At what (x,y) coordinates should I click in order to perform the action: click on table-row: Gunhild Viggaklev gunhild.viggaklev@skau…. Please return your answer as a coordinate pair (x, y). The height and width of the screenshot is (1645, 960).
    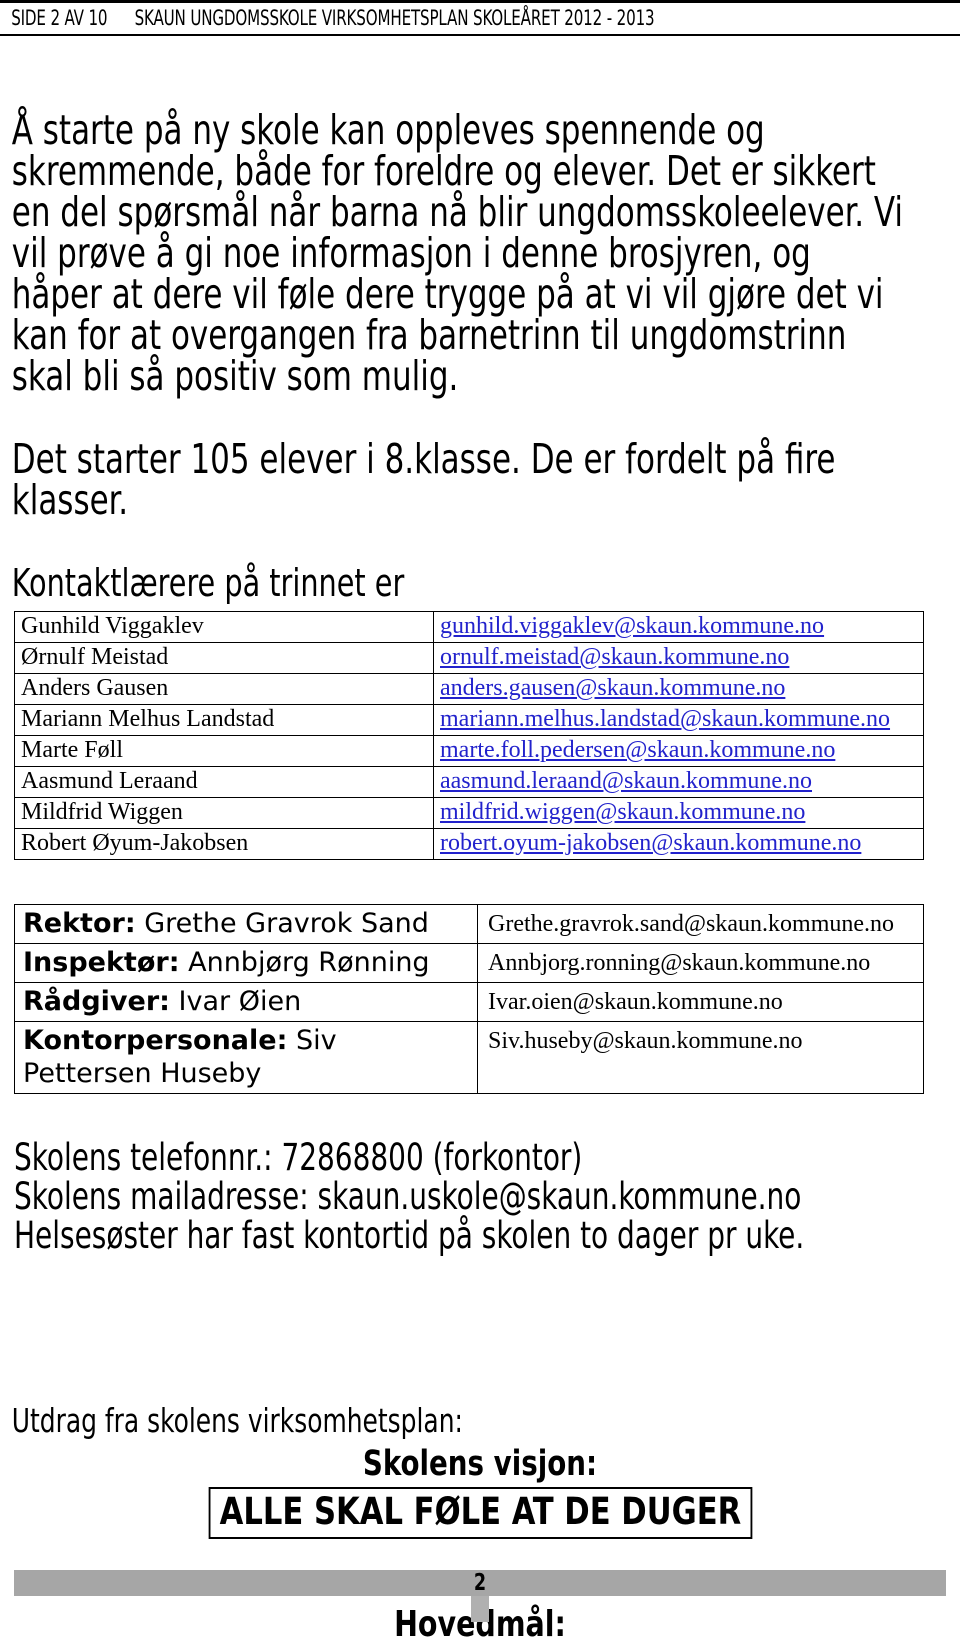
    Looking at the image, I should click on (469, 627).